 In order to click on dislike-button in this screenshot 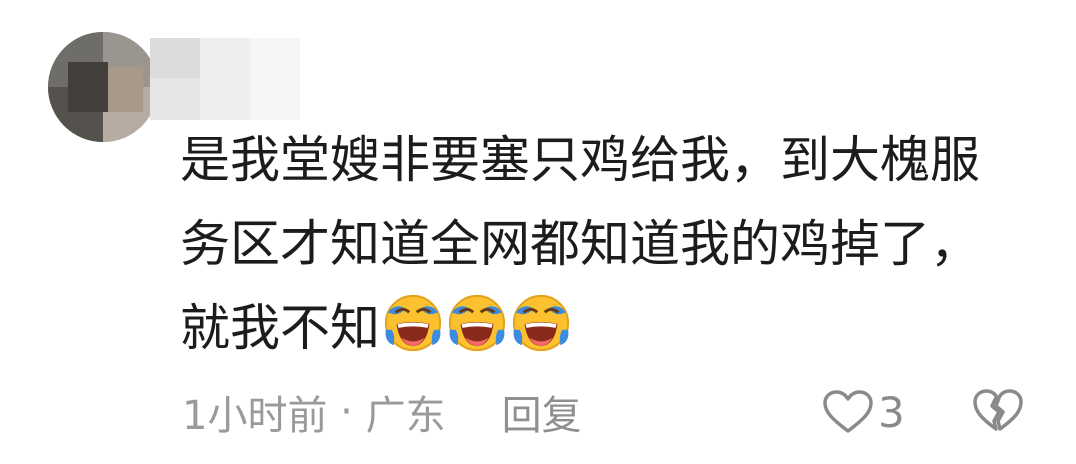, I will do `click(998, 411)`.